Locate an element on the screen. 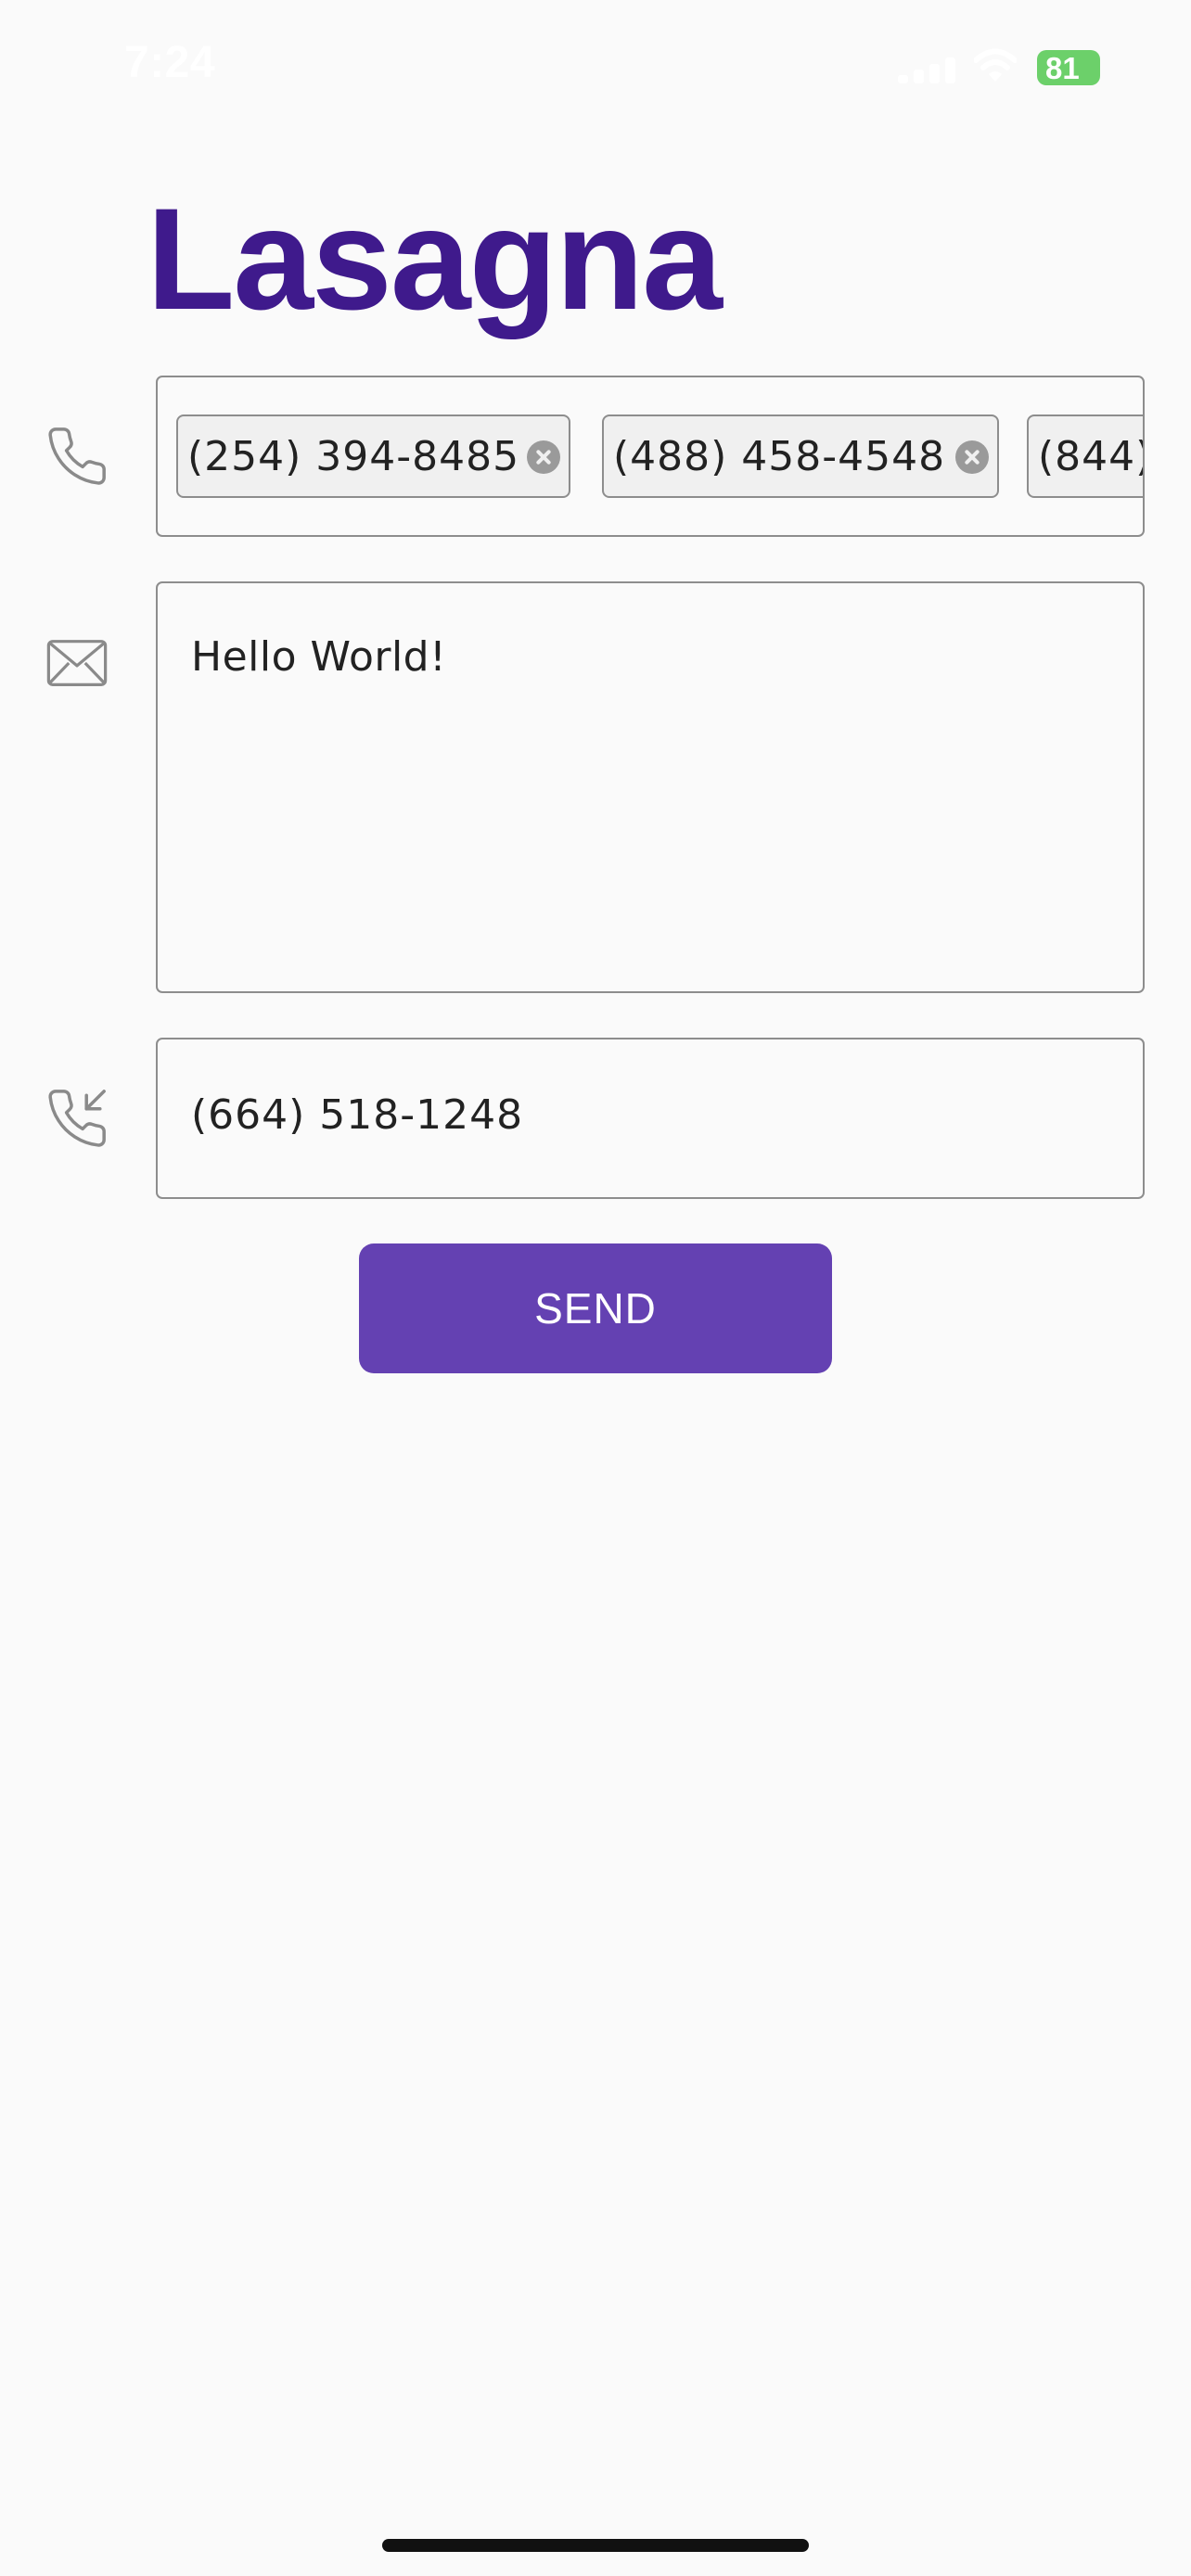  recipient-chip-label: (488) 458-4548 is located at coordinates (779, 456).